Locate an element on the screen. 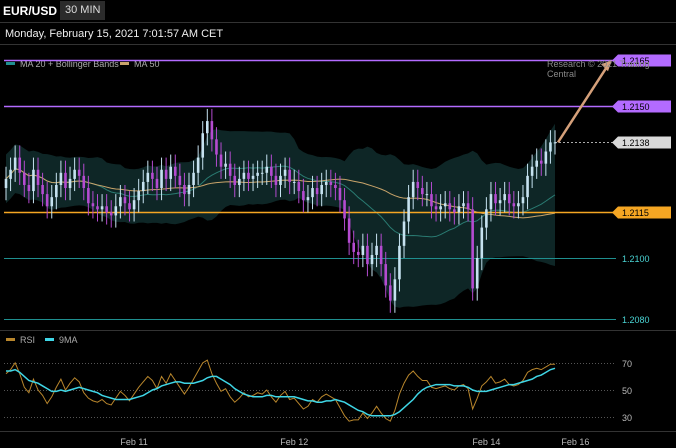  level-label: 1.2138 is located at coordinates (636, 143).